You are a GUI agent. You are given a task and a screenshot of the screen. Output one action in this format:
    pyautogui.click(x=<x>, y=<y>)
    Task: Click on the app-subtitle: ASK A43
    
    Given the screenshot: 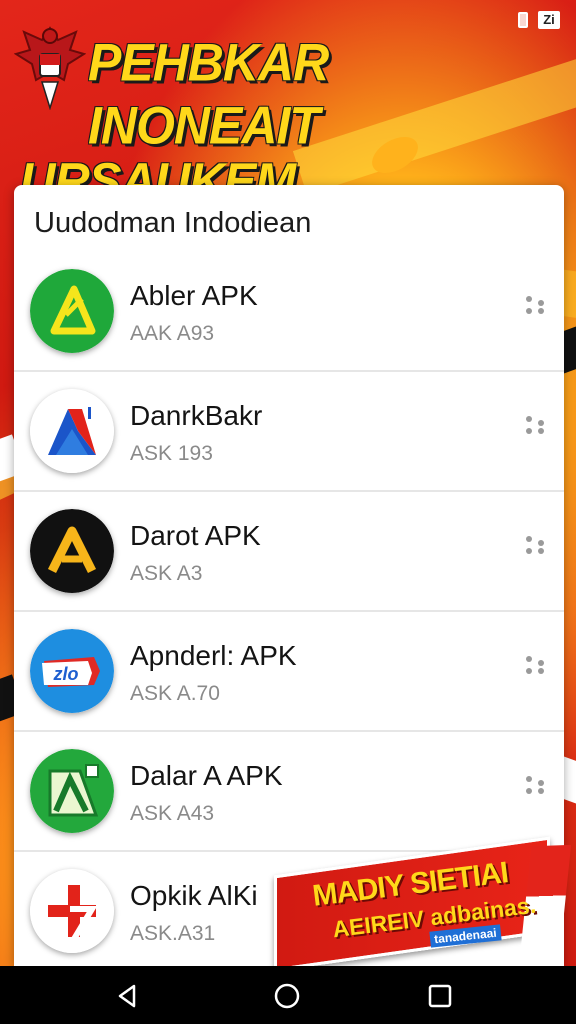 What is the action you would take?
    pyautogui.click(x=172, y=813)
    